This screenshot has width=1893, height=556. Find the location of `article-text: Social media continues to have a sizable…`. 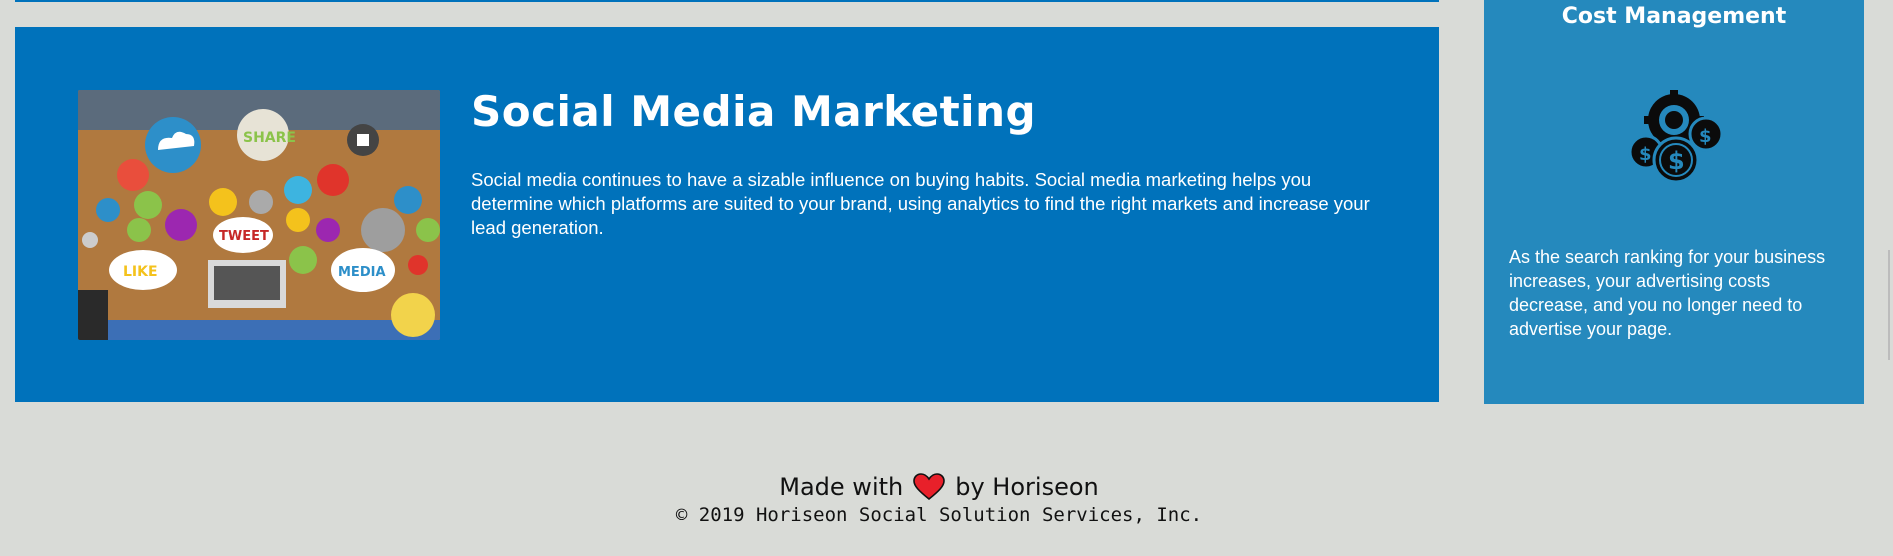

article-text: Social media continues to have a sizable… is located at coordinates (920, 203).